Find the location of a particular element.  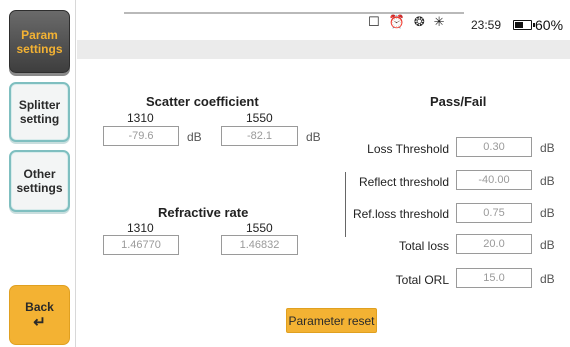

scatter-1550-unit: dB is located at coordinates (313, 137).